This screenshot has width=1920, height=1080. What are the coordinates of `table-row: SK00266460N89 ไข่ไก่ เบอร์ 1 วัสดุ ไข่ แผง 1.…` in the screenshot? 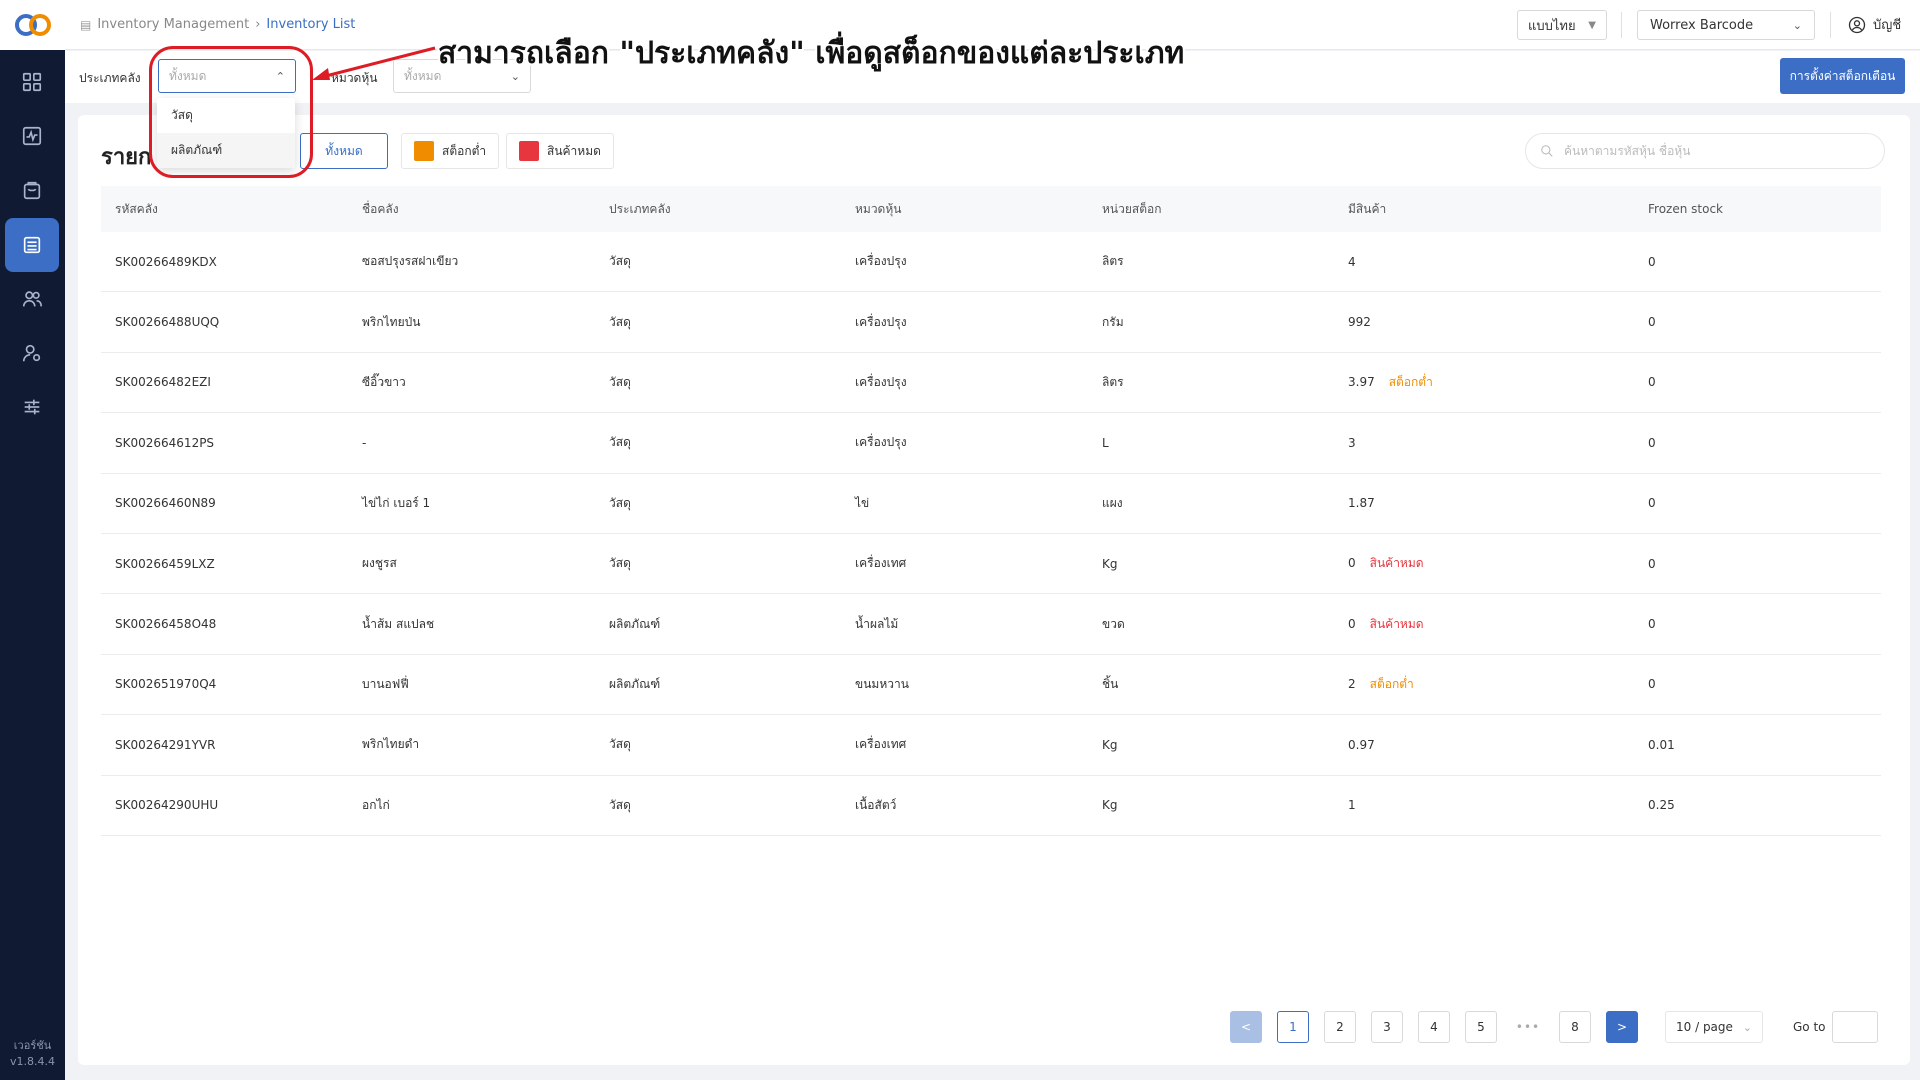 It's located at (991, 504).